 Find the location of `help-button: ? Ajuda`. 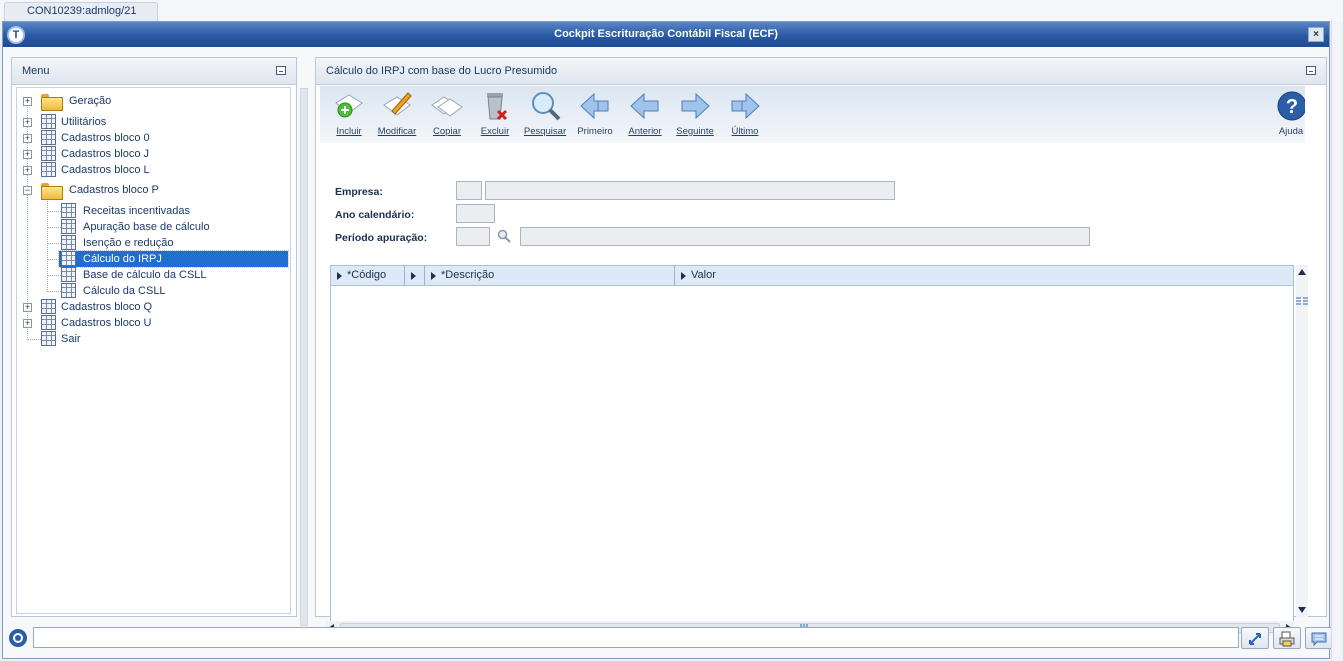

help-button: ? Ajuda is located at coordinates (1286, 114).